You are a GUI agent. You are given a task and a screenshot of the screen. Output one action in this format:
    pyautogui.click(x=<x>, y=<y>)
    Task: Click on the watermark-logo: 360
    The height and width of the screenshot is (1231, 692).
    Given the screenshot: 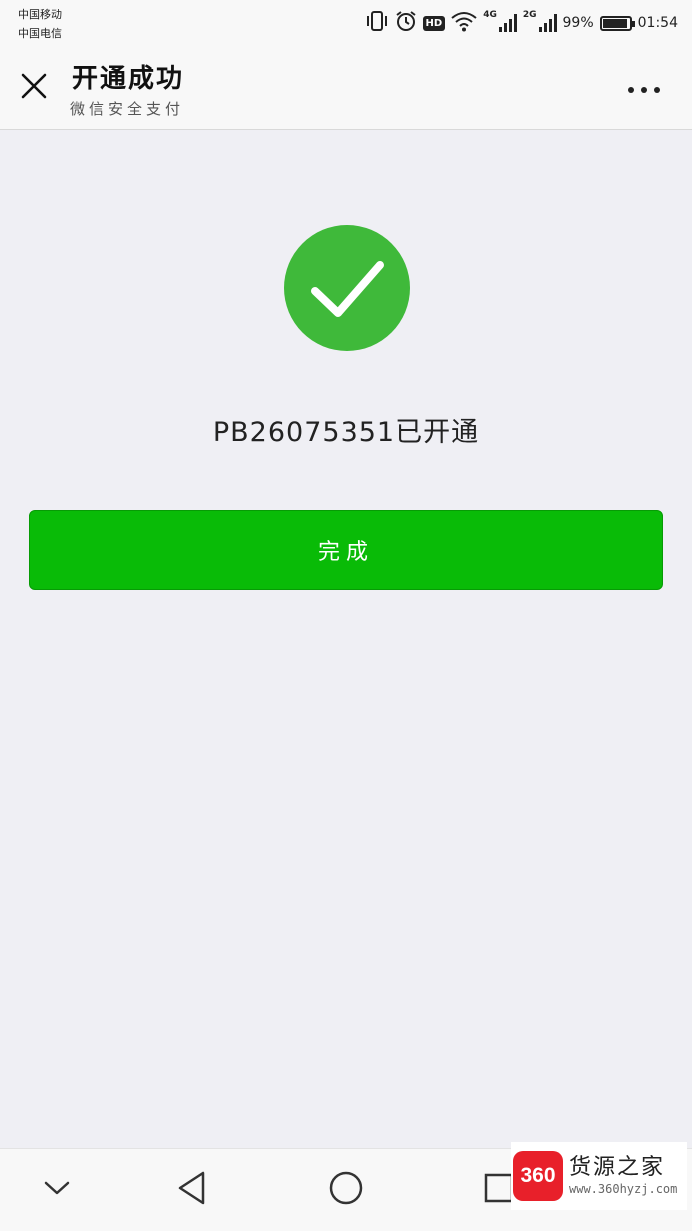 What is the action you would take?
    pyautogui.click(x=538, y=1176)
    